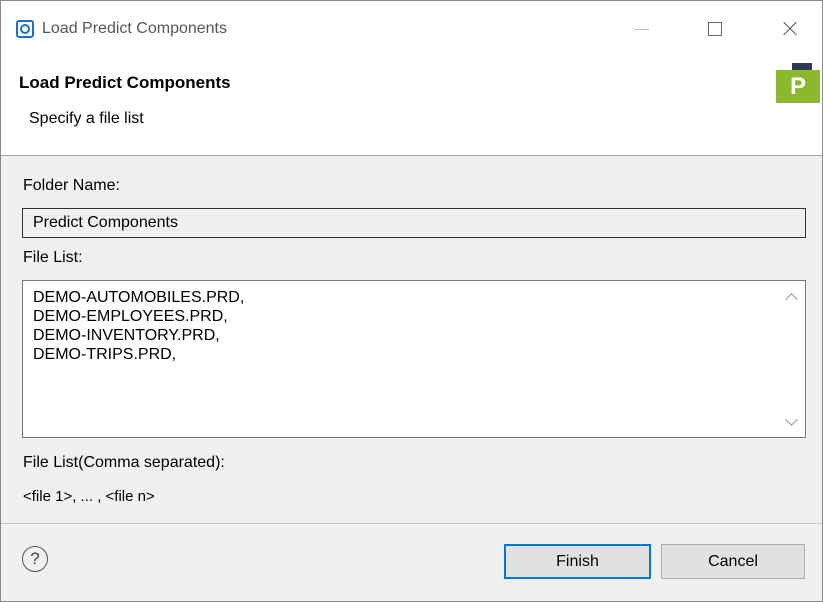 This screenshot has height=602, width=823. What do you see at coordinates (411, 28) in the screenshot?
I see `title-bar: Load Predict Components` at bounding box center [411, 28].